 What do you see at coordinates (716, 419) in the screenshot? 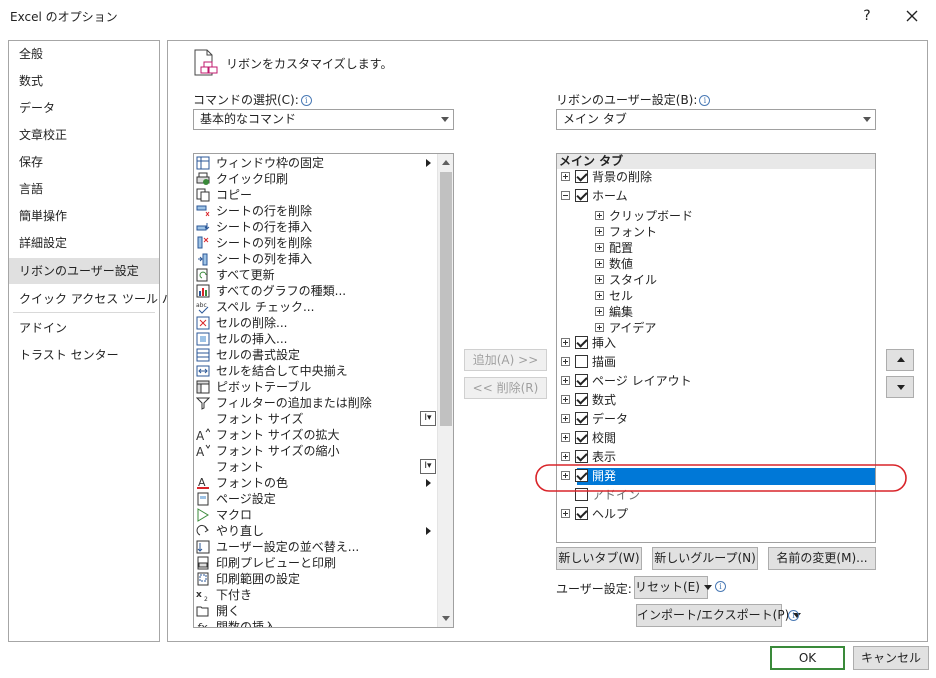
I see `ribbon-tree-item: データ` at bounding box center [716, 419].